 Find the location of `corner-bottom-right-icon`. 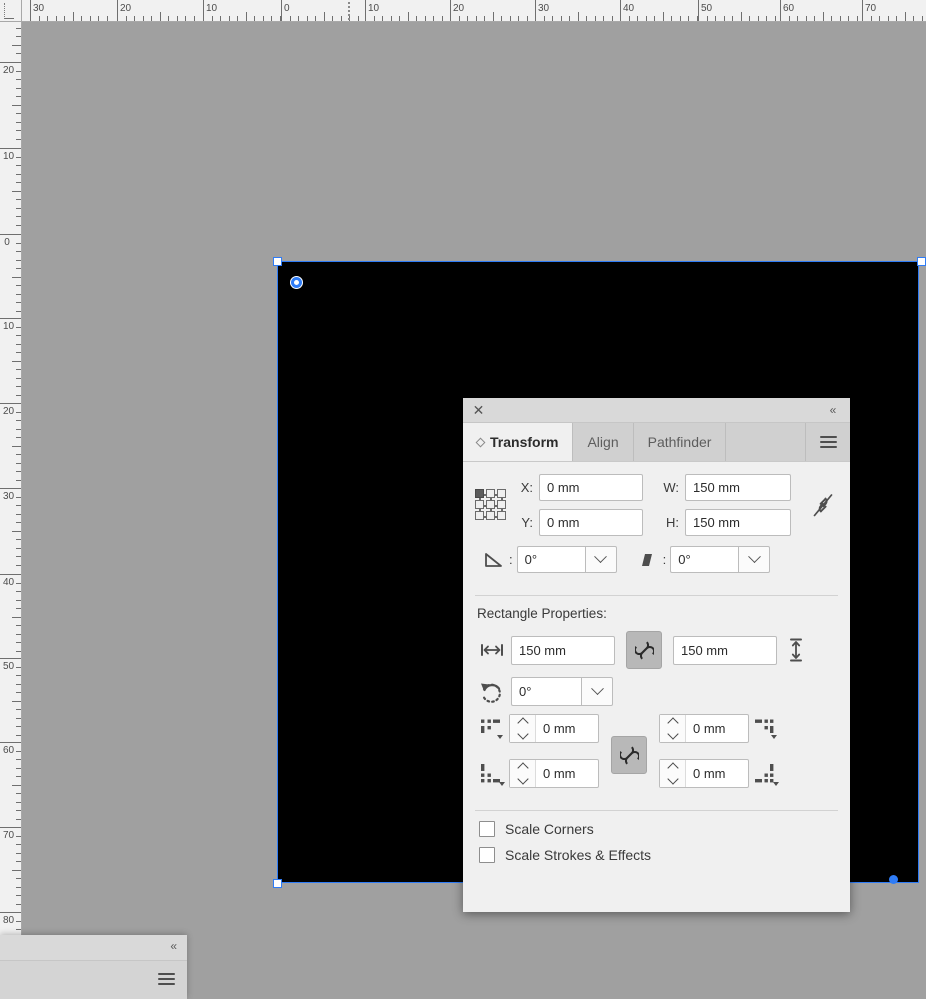

corner-bottom-right-icon is located at coordinates (766, 774).